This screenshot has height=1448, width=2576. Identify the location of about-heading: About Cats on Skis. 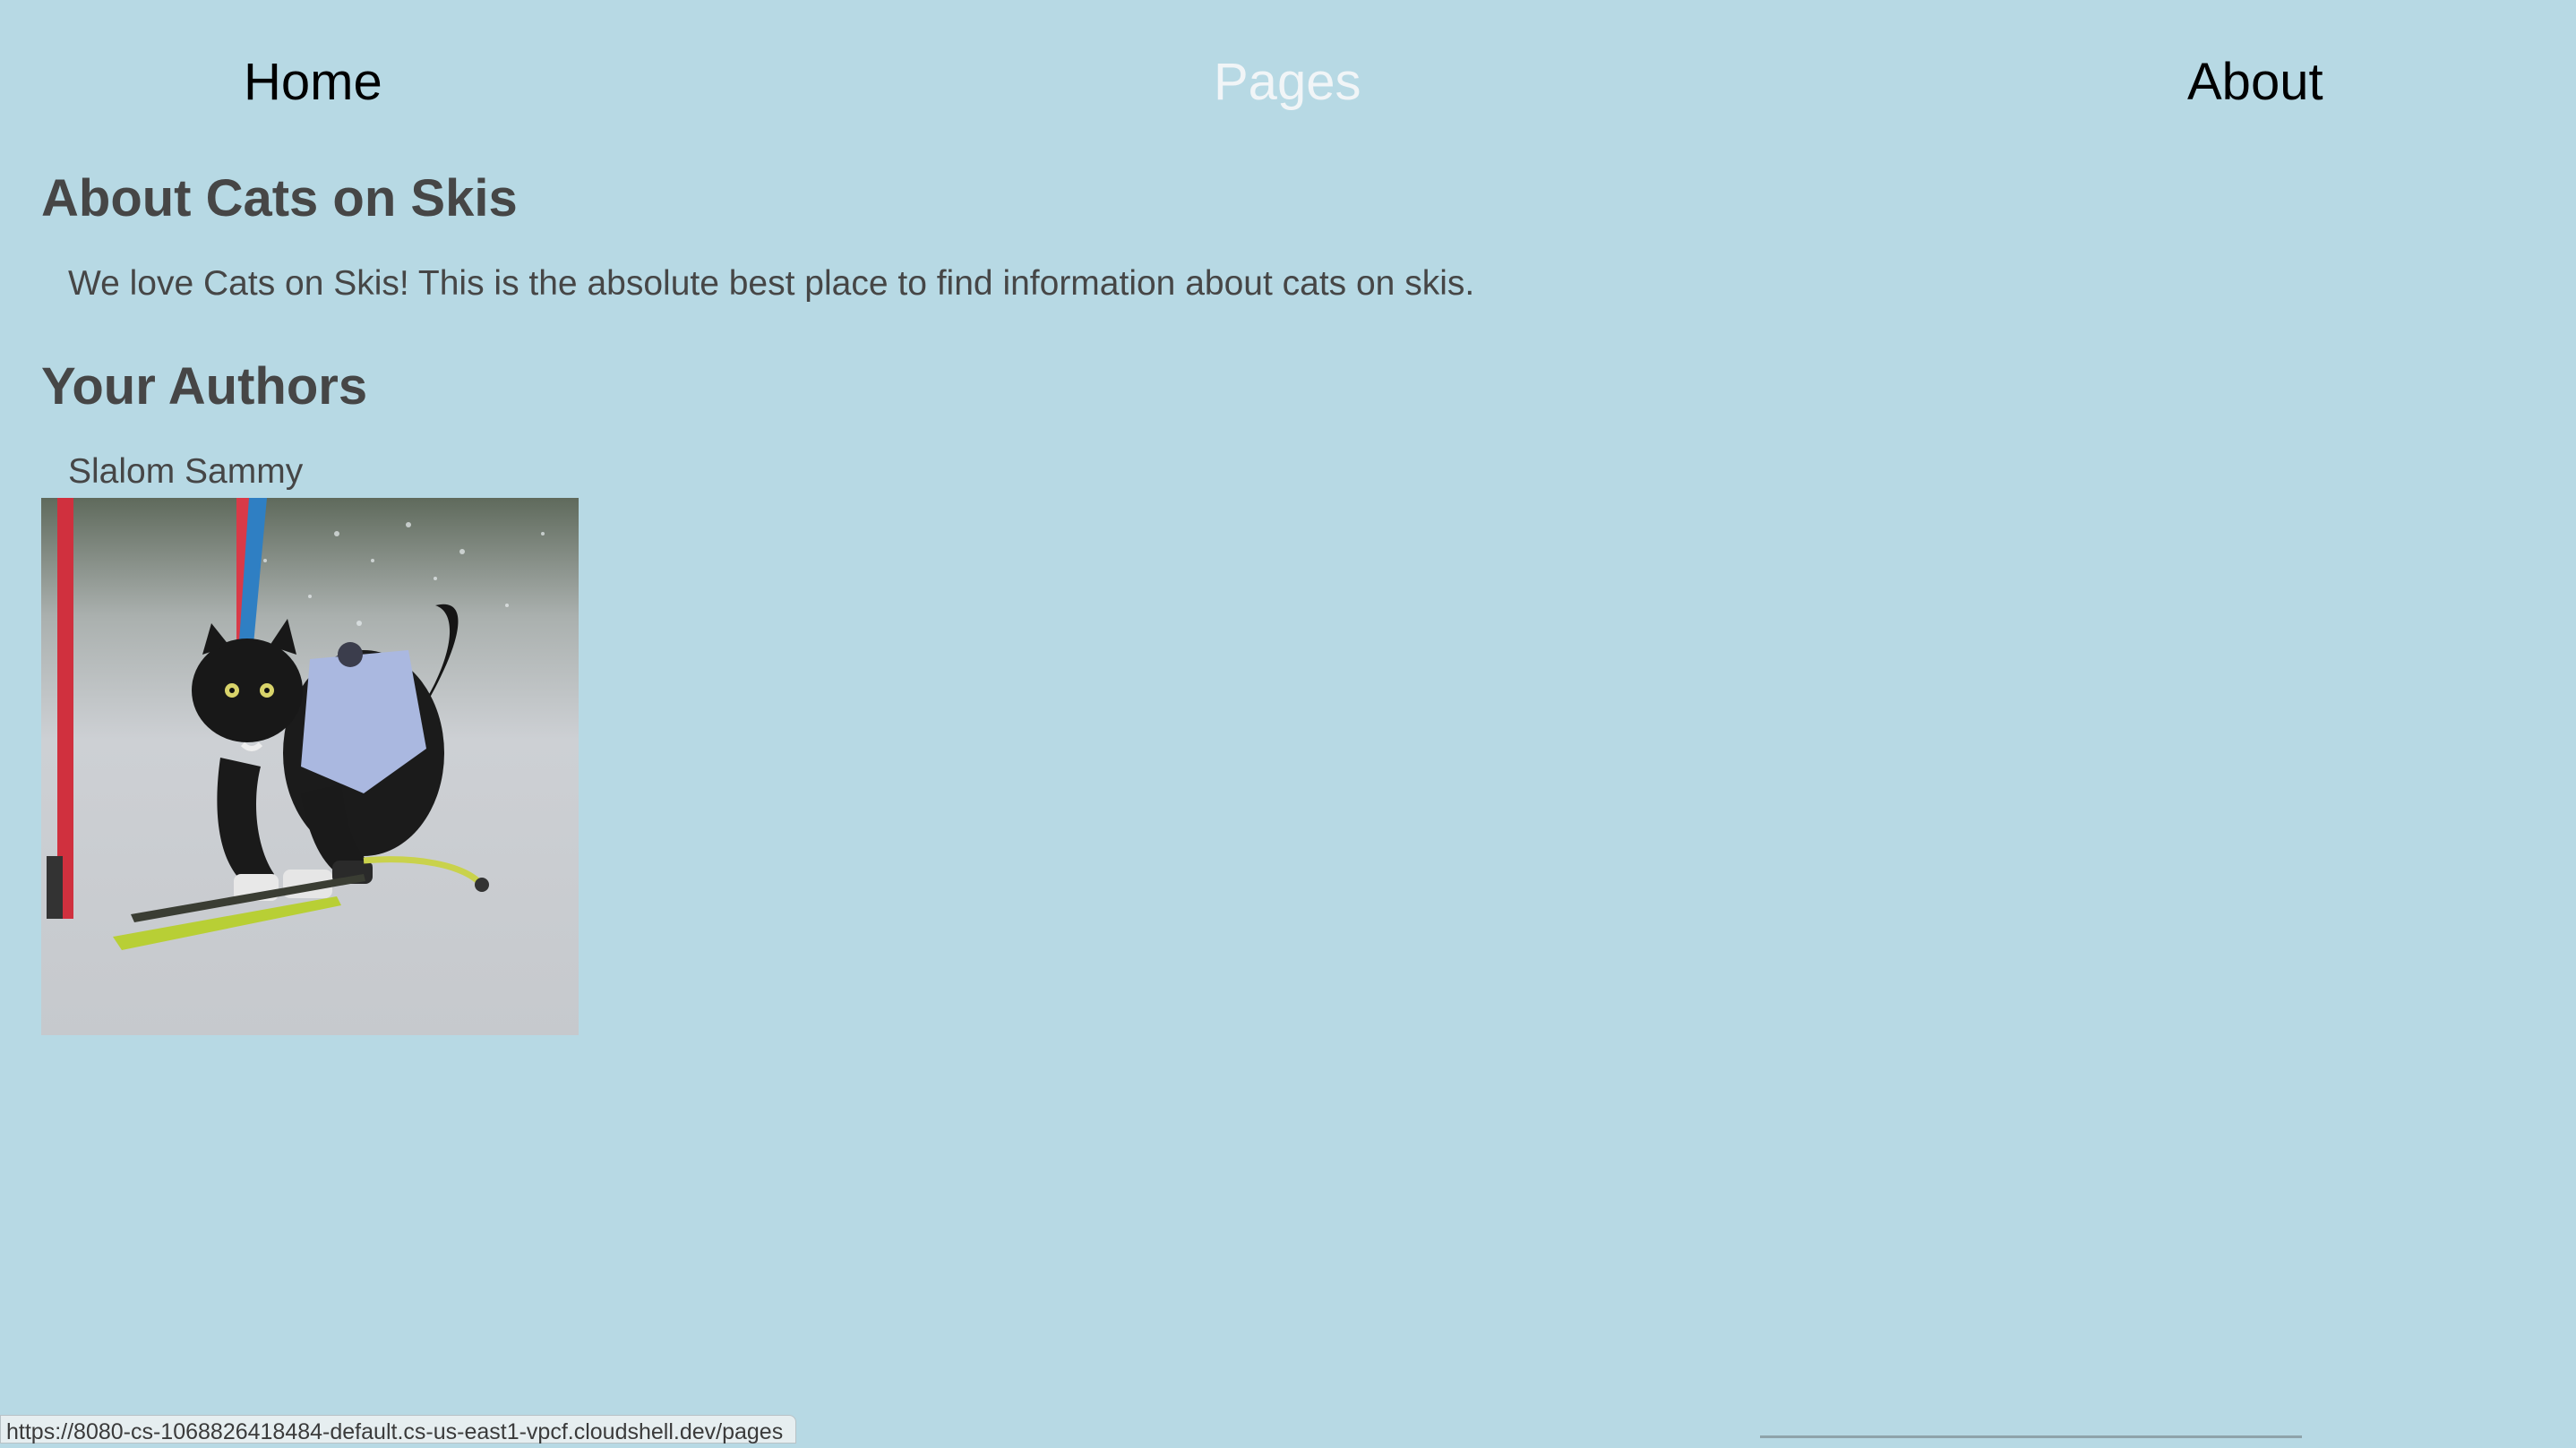
(279, 198).